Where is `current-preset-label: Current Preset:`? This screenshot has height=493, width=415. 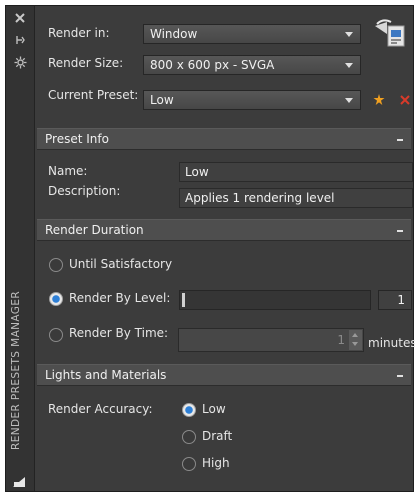 current-preset-label: Current Preset: is located at coordinates (93, 95).